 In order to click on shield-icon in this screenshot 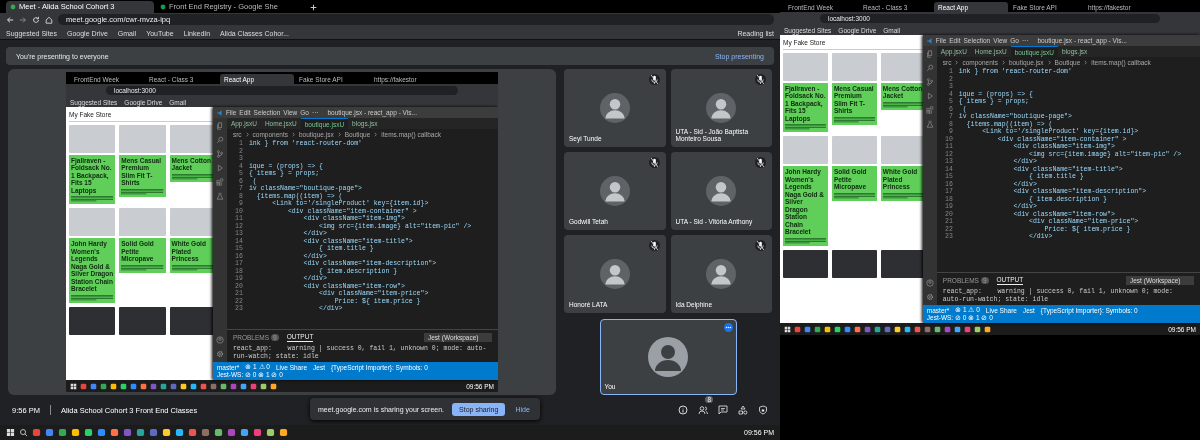, I will do `click(763, 410)`.